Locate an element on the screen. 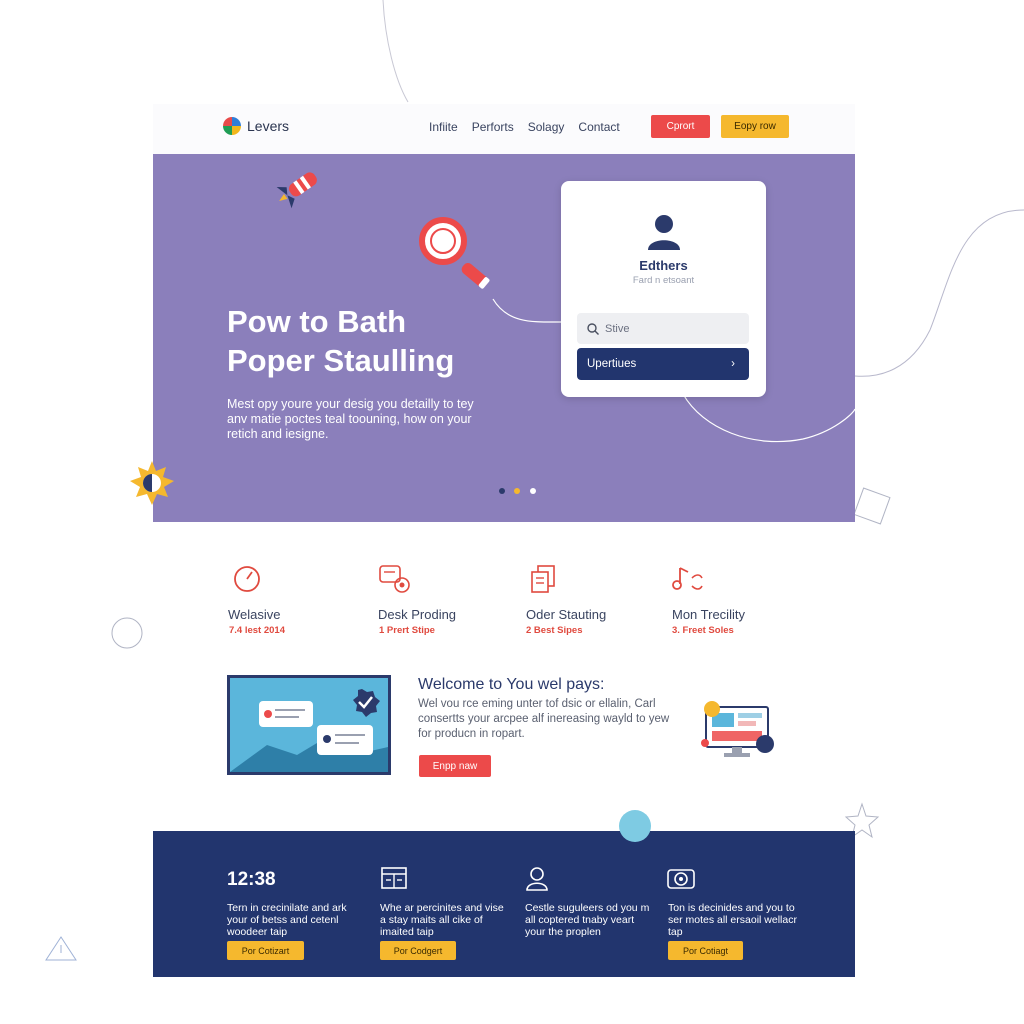  footer-button-1: Por Cotizart is located at coordinates (265, 950).